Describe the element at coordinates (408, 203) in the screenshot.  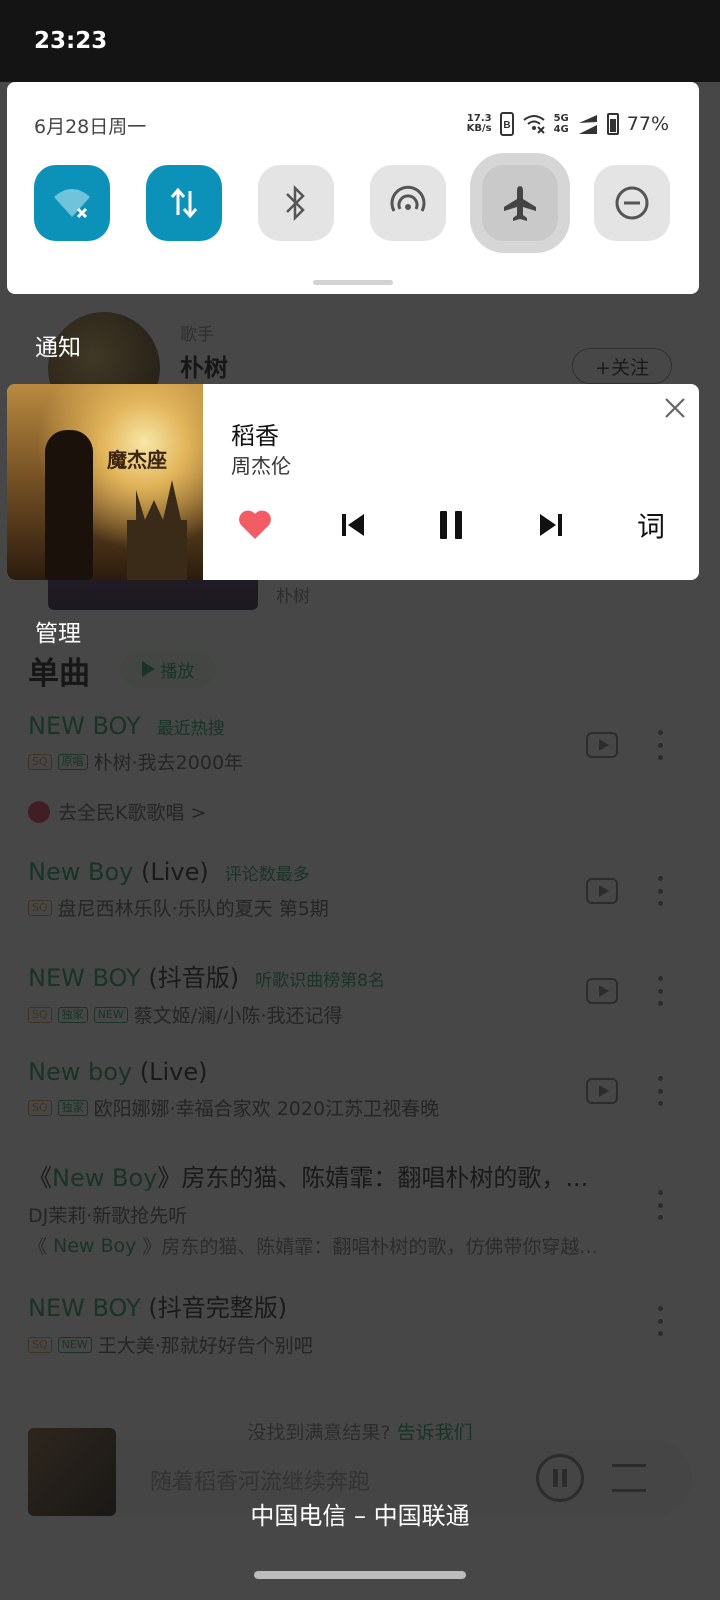
I see `hotspot-tile` at that location.